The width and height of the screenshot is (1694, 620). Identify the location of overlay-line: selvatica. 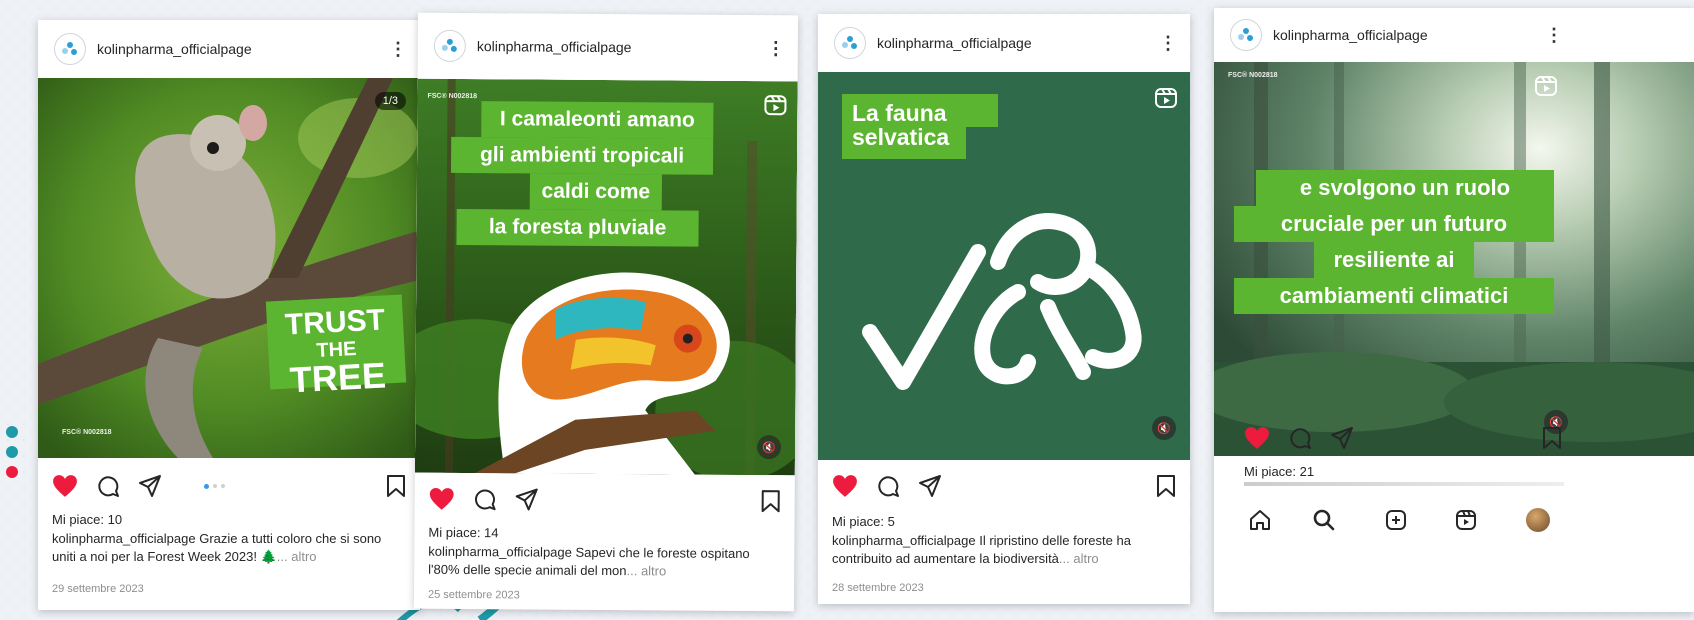
(904, 141).